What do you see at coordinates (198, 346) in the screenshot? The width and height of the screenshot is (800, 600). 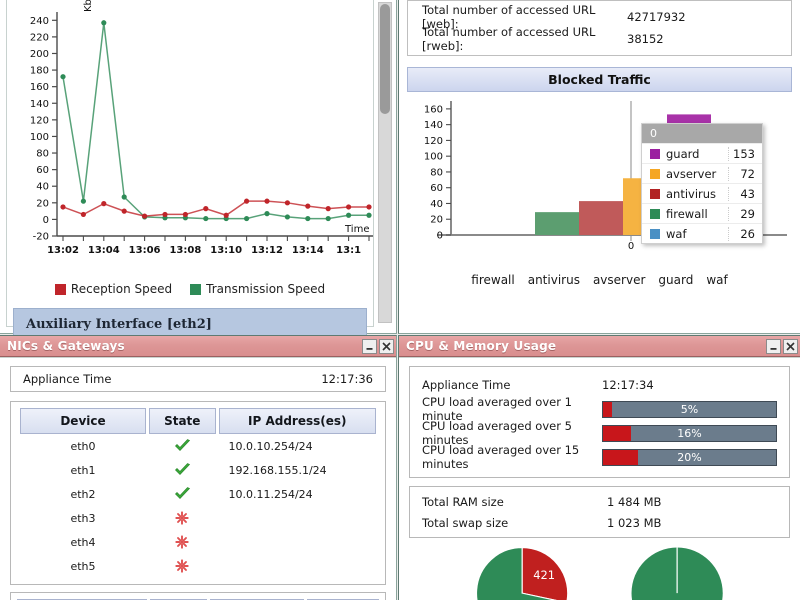 I see `nics-titlebar: NICs & Gateways` at bounding box center [198, 346].